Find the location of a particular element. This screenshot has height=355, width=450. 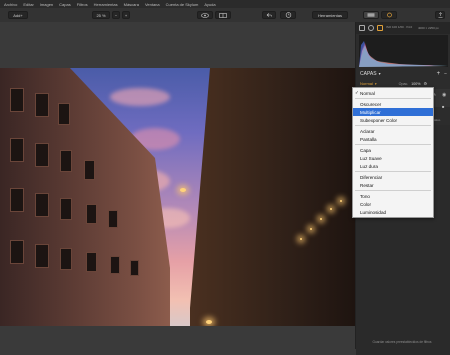

blend-option: Color is located at coordinates (393, 204).